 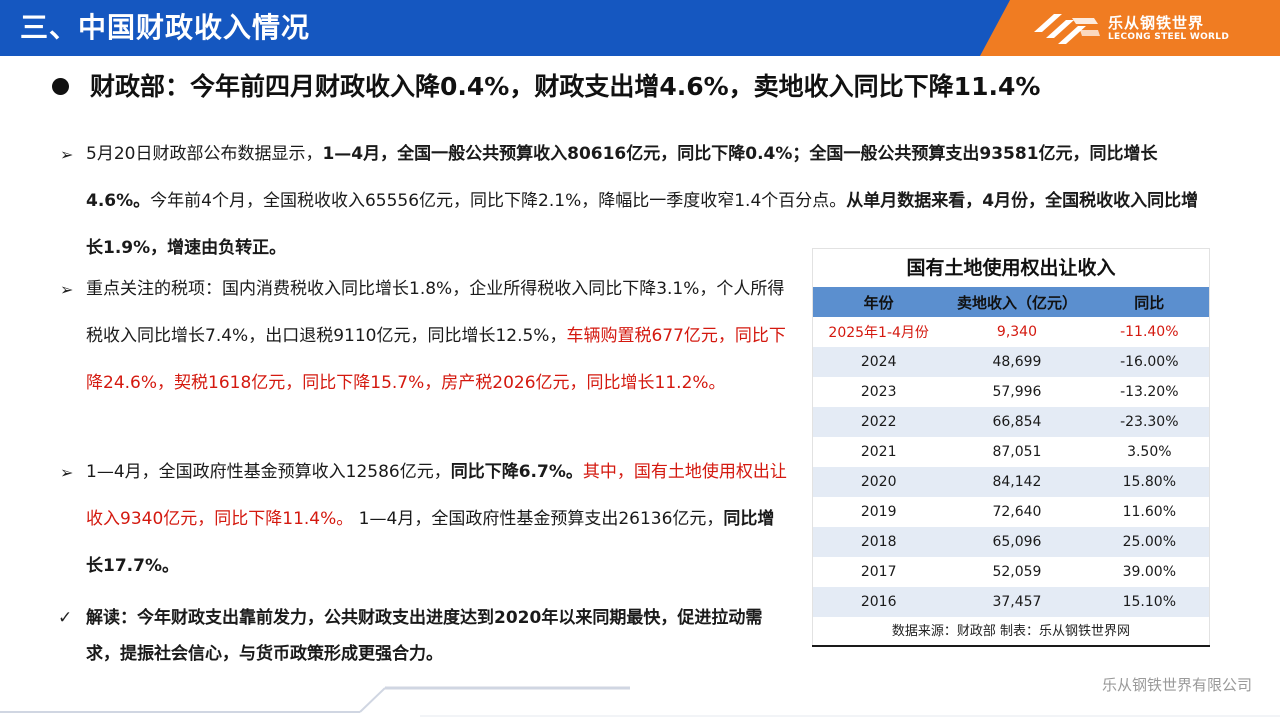 I want to click on table-row: 2020 84,142 15.80%, so click(x=1011, y=482).